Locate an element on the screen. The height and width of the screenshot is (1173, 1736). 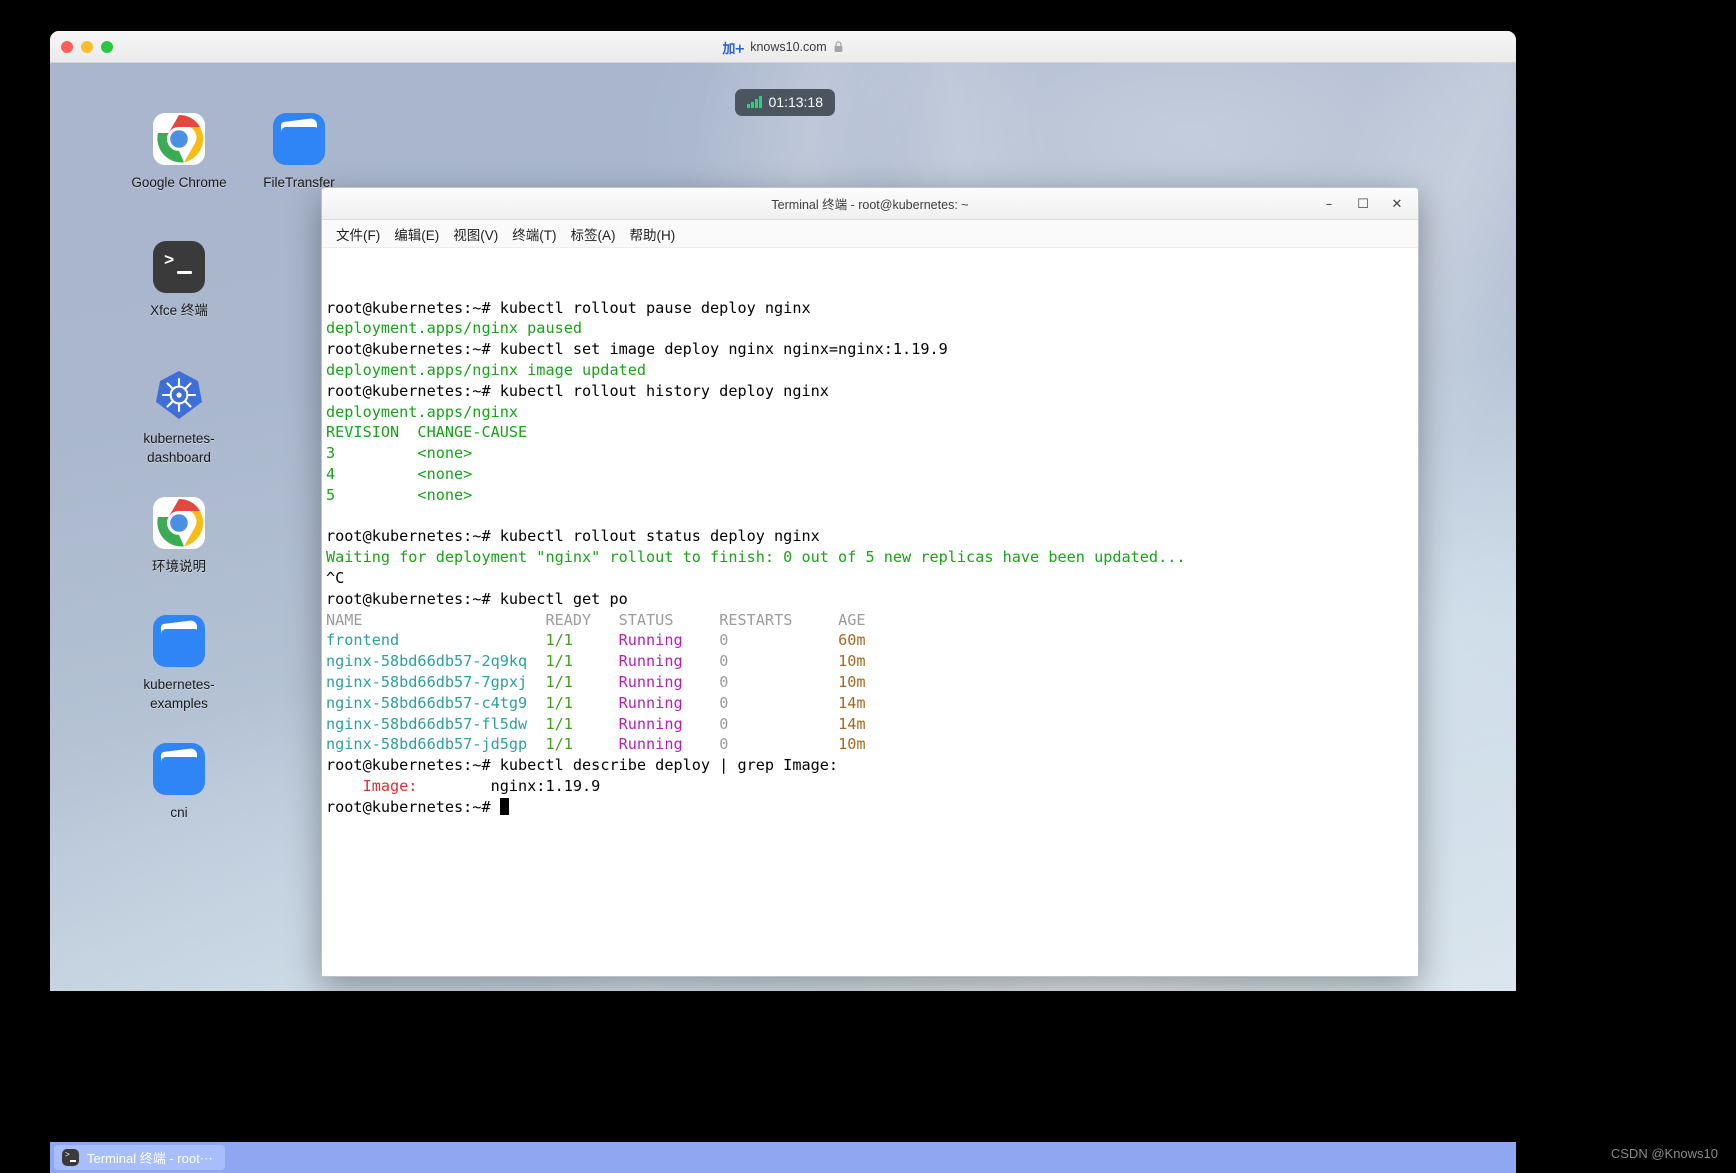
terminal-window-title: Terminal 终端 - root@kubernetes: ~ is located at coordinates (870, 205).